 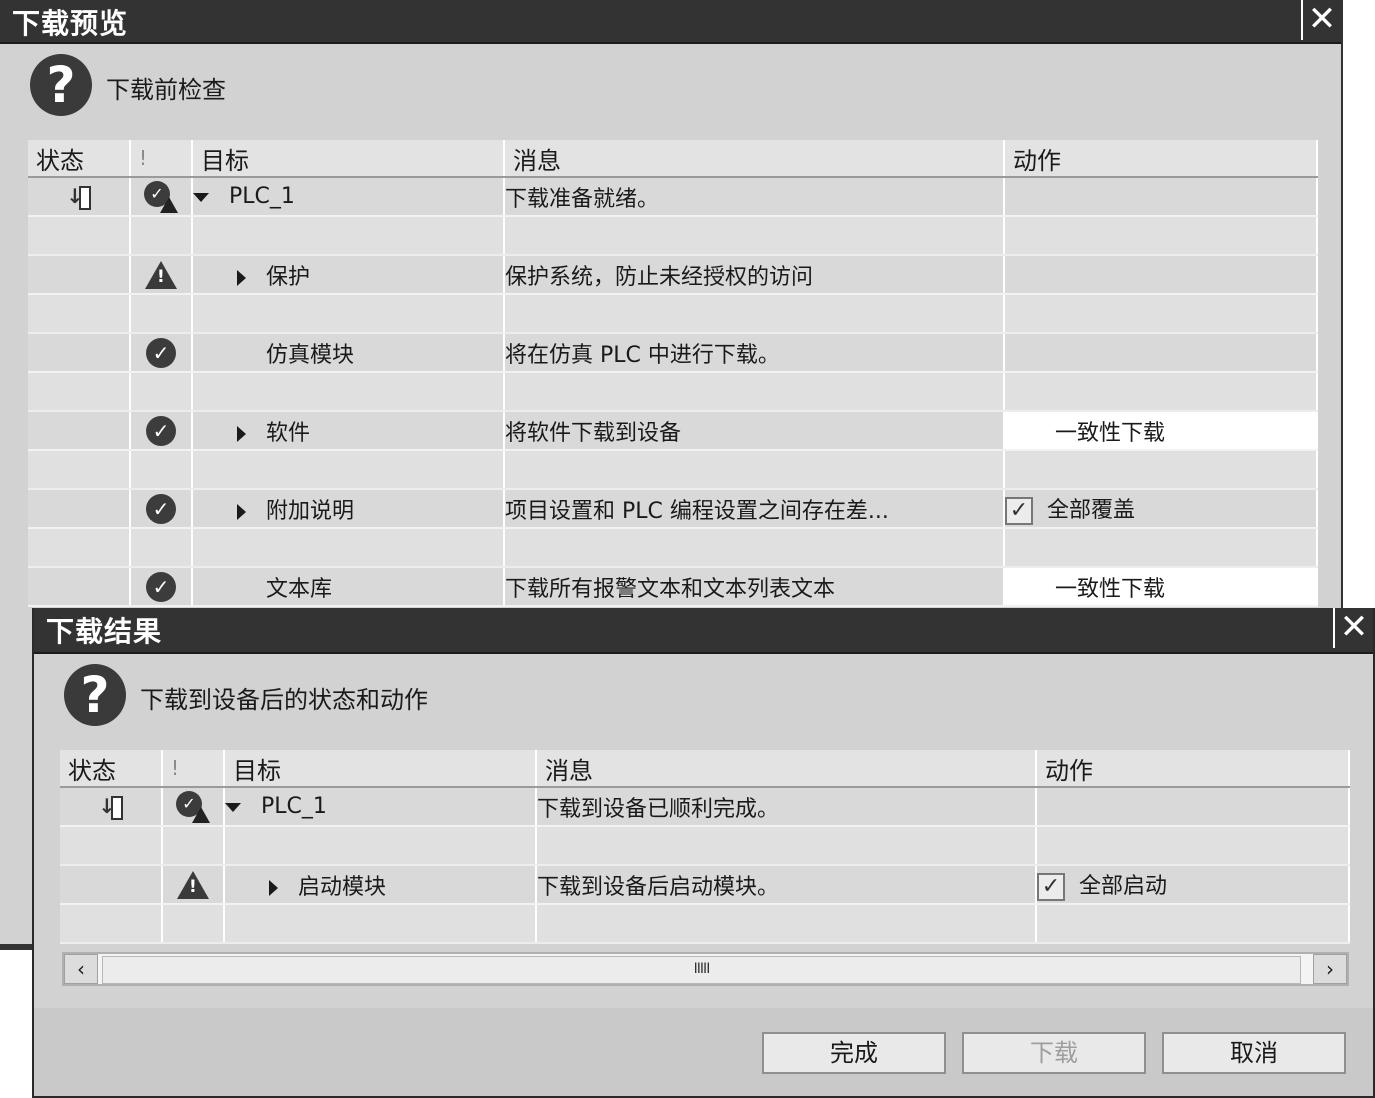 What do you see at coordinates (786, 885) in the screenshot?
I see `message-cell: 下载到设备后启动模块。` at bounding box center [786, 885].